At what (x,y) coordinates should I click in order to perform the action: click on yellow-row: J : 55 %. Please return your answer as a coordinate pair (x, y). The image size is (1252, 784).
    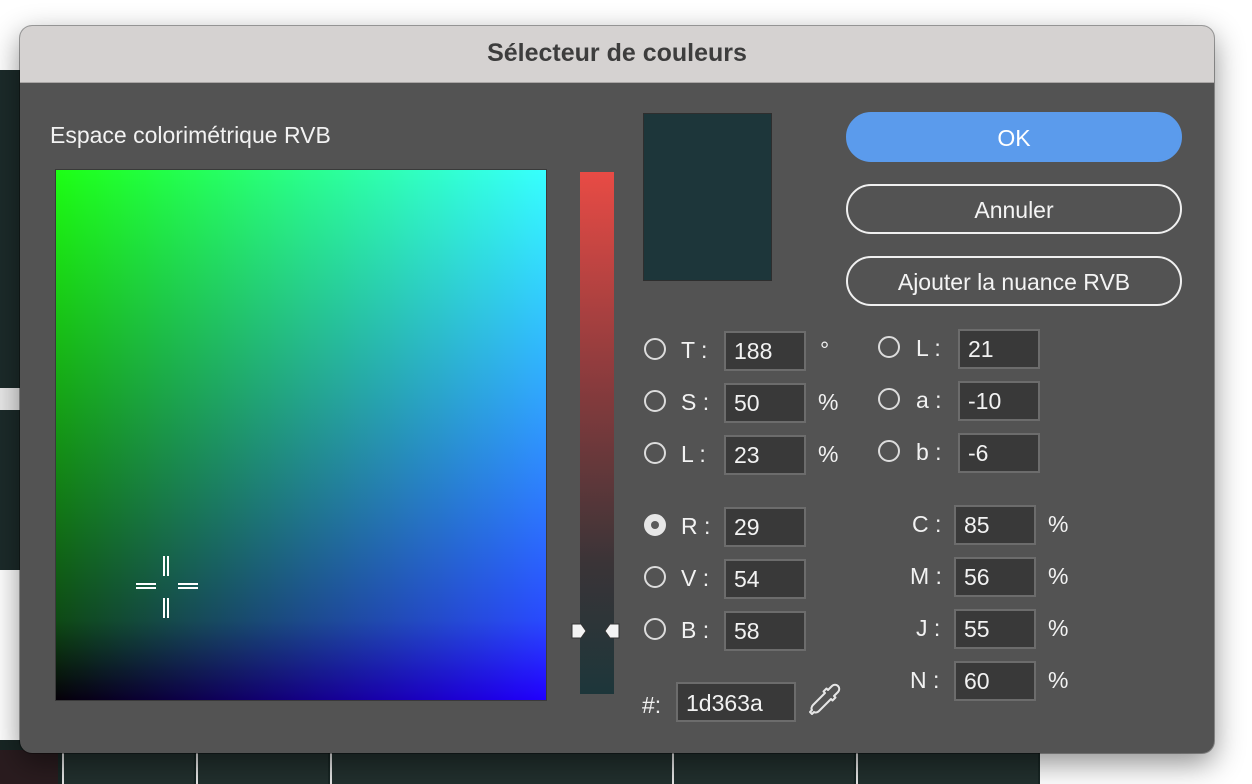
    Looking at the image, I should click on (990, 629).